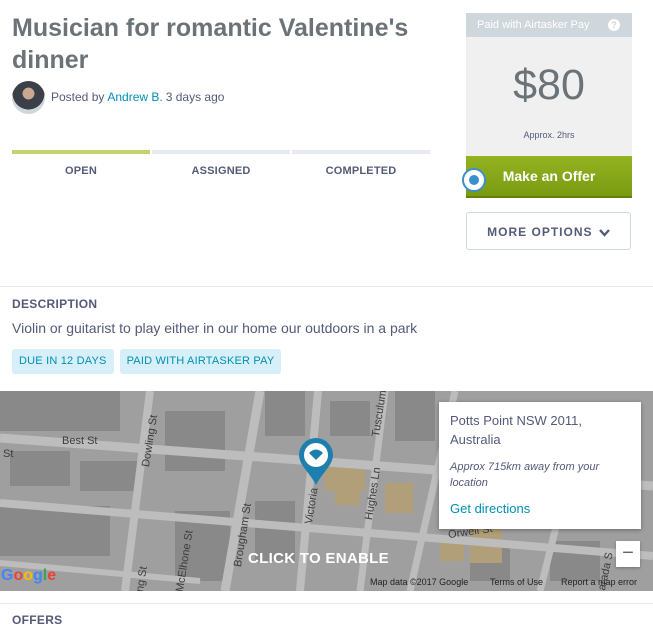  Describe the element at coordinates (549, 177) in the screenshot. I see `make-offer-button: Make an Offer` at that location.